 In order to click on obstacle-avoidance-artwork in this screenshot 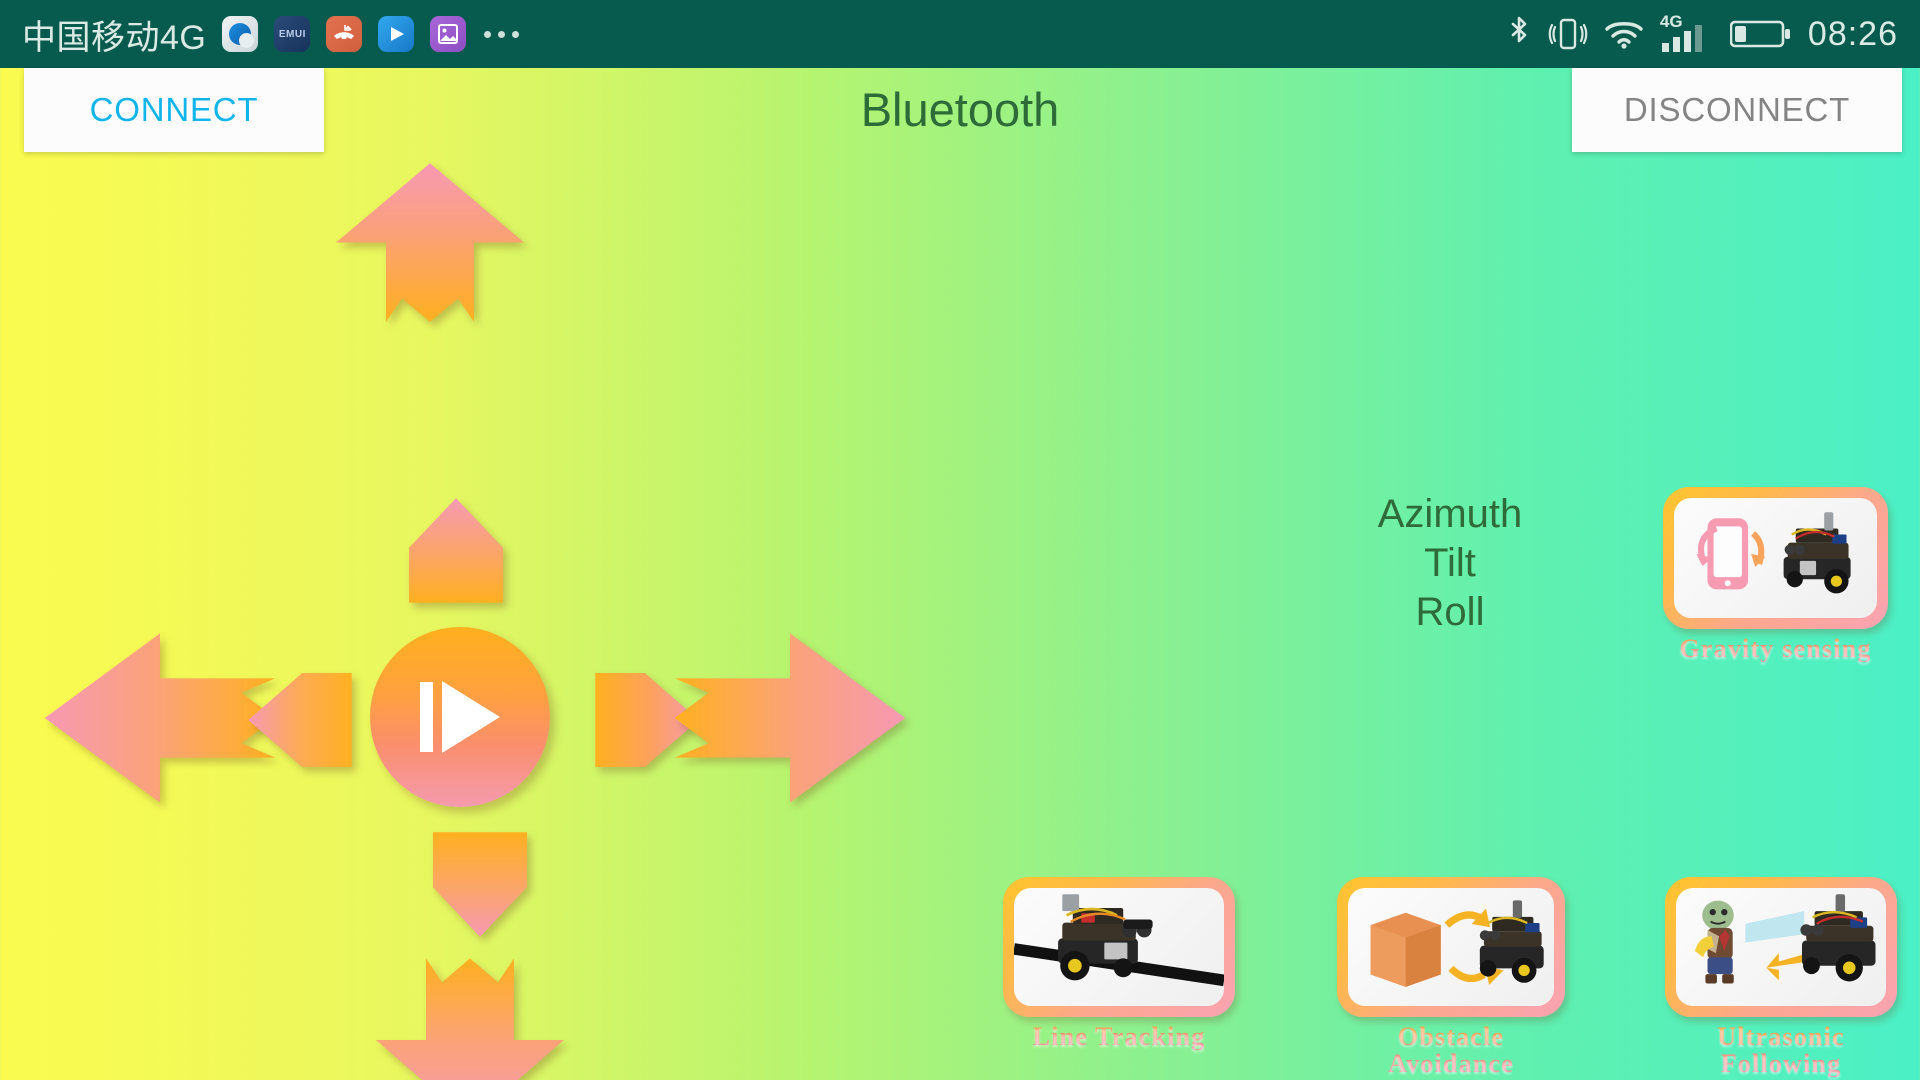, I will do `click(1451, 947)`.